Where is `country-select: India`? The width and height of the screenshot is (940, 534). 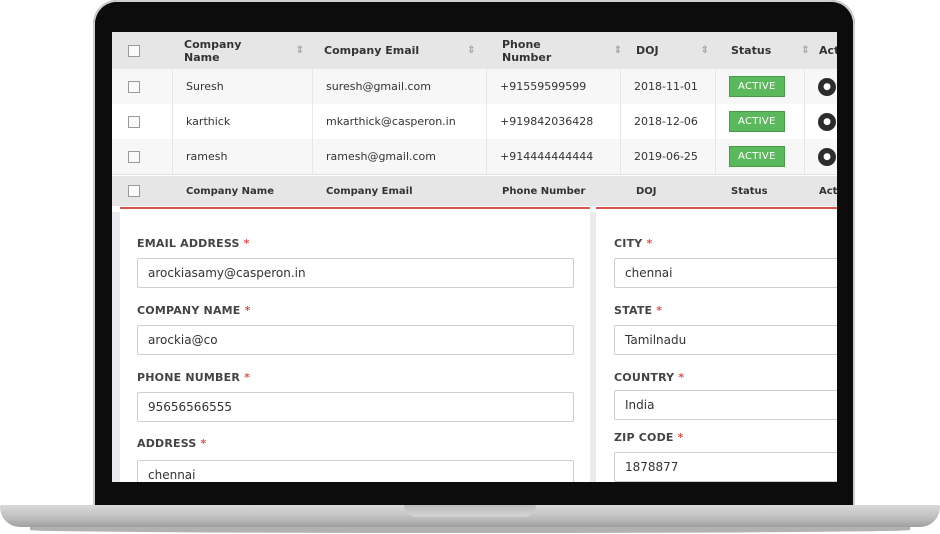 country-select: India is located at coordinates (725, 405).